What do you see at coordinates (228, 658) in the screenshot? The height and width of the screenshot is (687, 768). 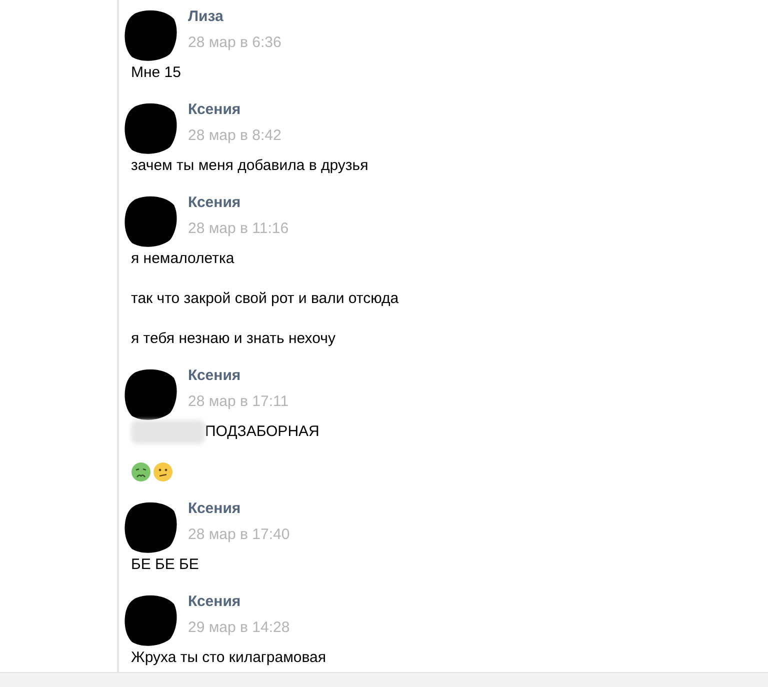 I see `message-text: Жруха ты сто килаграмовая` at bounding box center [228, 658].